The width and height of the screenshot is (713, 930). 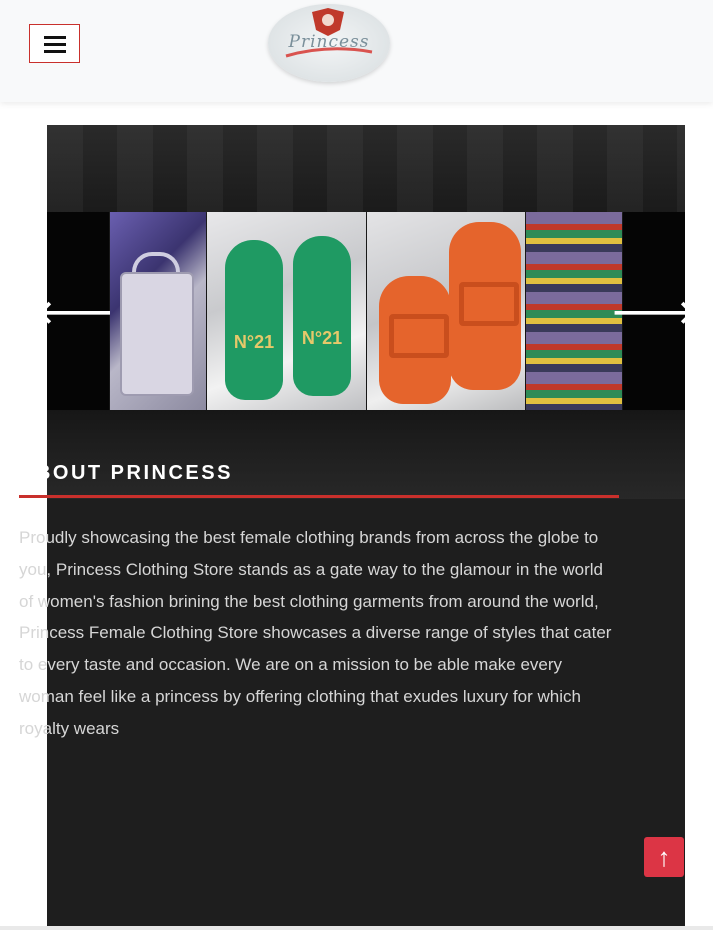 I want to click on hamburger-menu-button, so click(x=54, y=43).